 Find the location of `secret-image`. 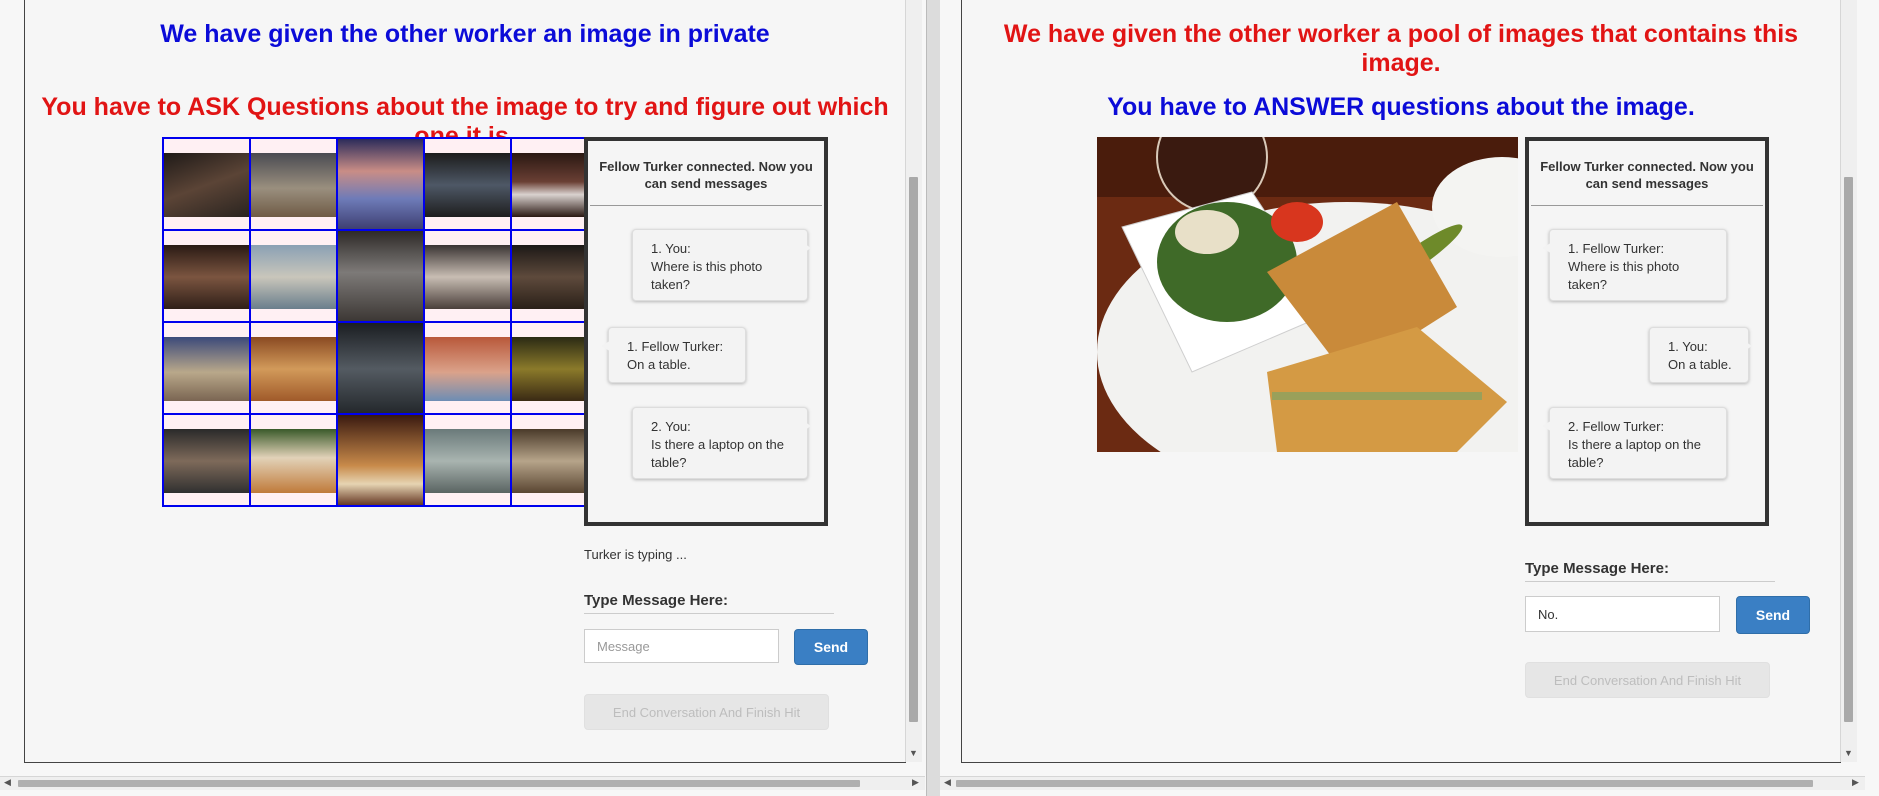

secret-image is located at coordinates (1307, 294).